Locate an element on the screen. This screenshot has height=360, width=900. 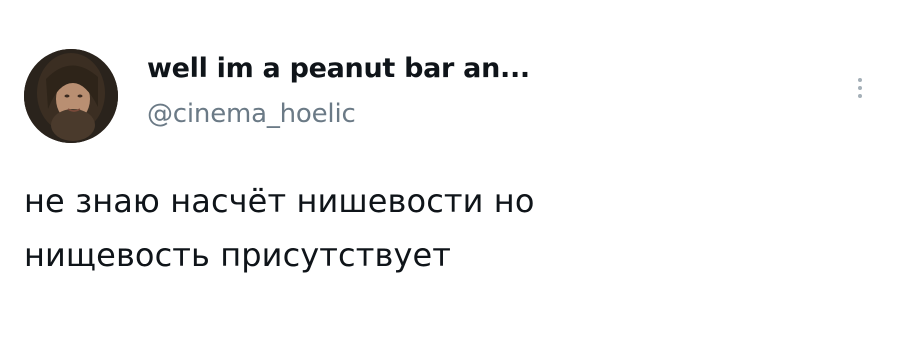
tweet-text-line: не знаю насчёт нишевости но is located at coordinates (279, 201).